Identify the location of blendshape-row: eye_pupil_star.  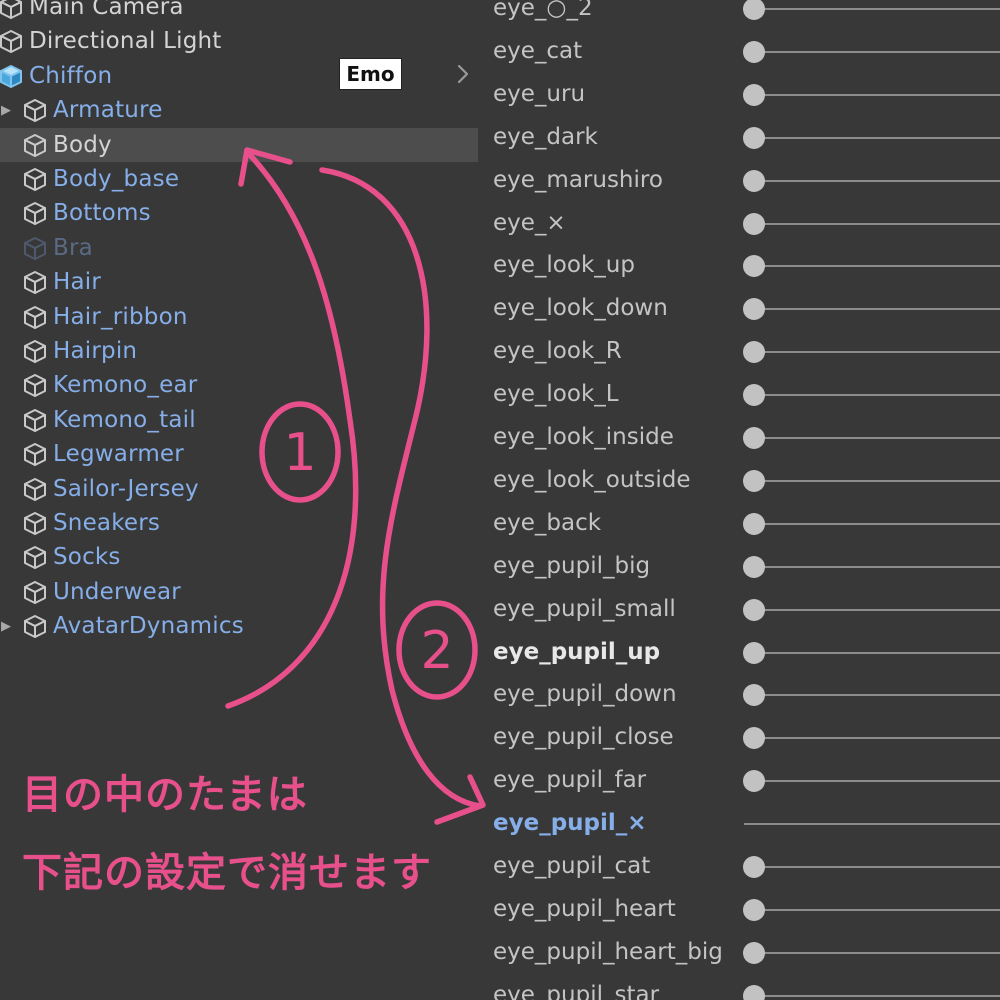
(739, 987).